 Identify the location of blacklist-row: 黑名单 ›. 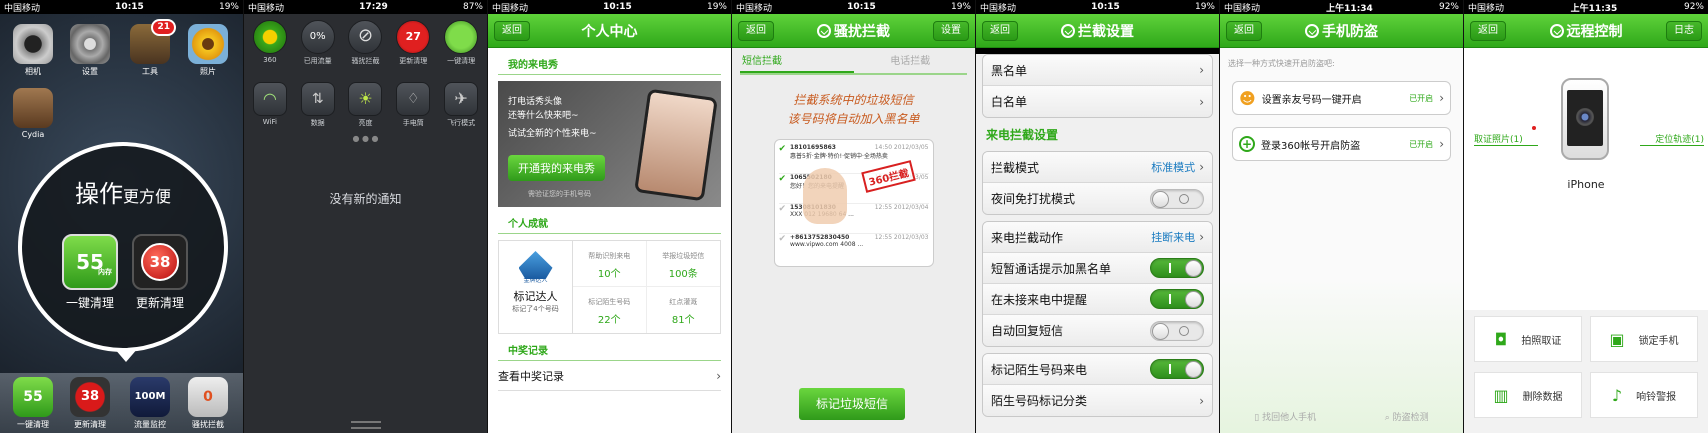
(1097, 70).